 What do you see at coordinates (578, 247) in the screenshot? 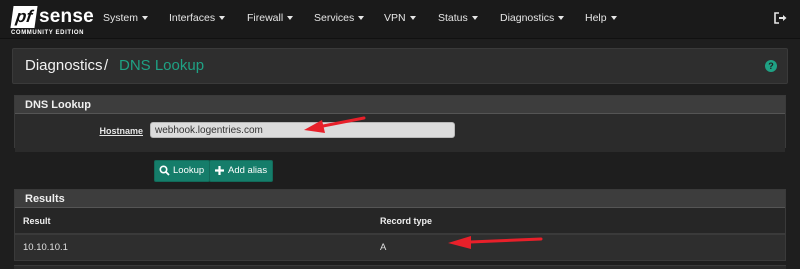
I see `record-type-cell: A` at bounding box center [578, 247].